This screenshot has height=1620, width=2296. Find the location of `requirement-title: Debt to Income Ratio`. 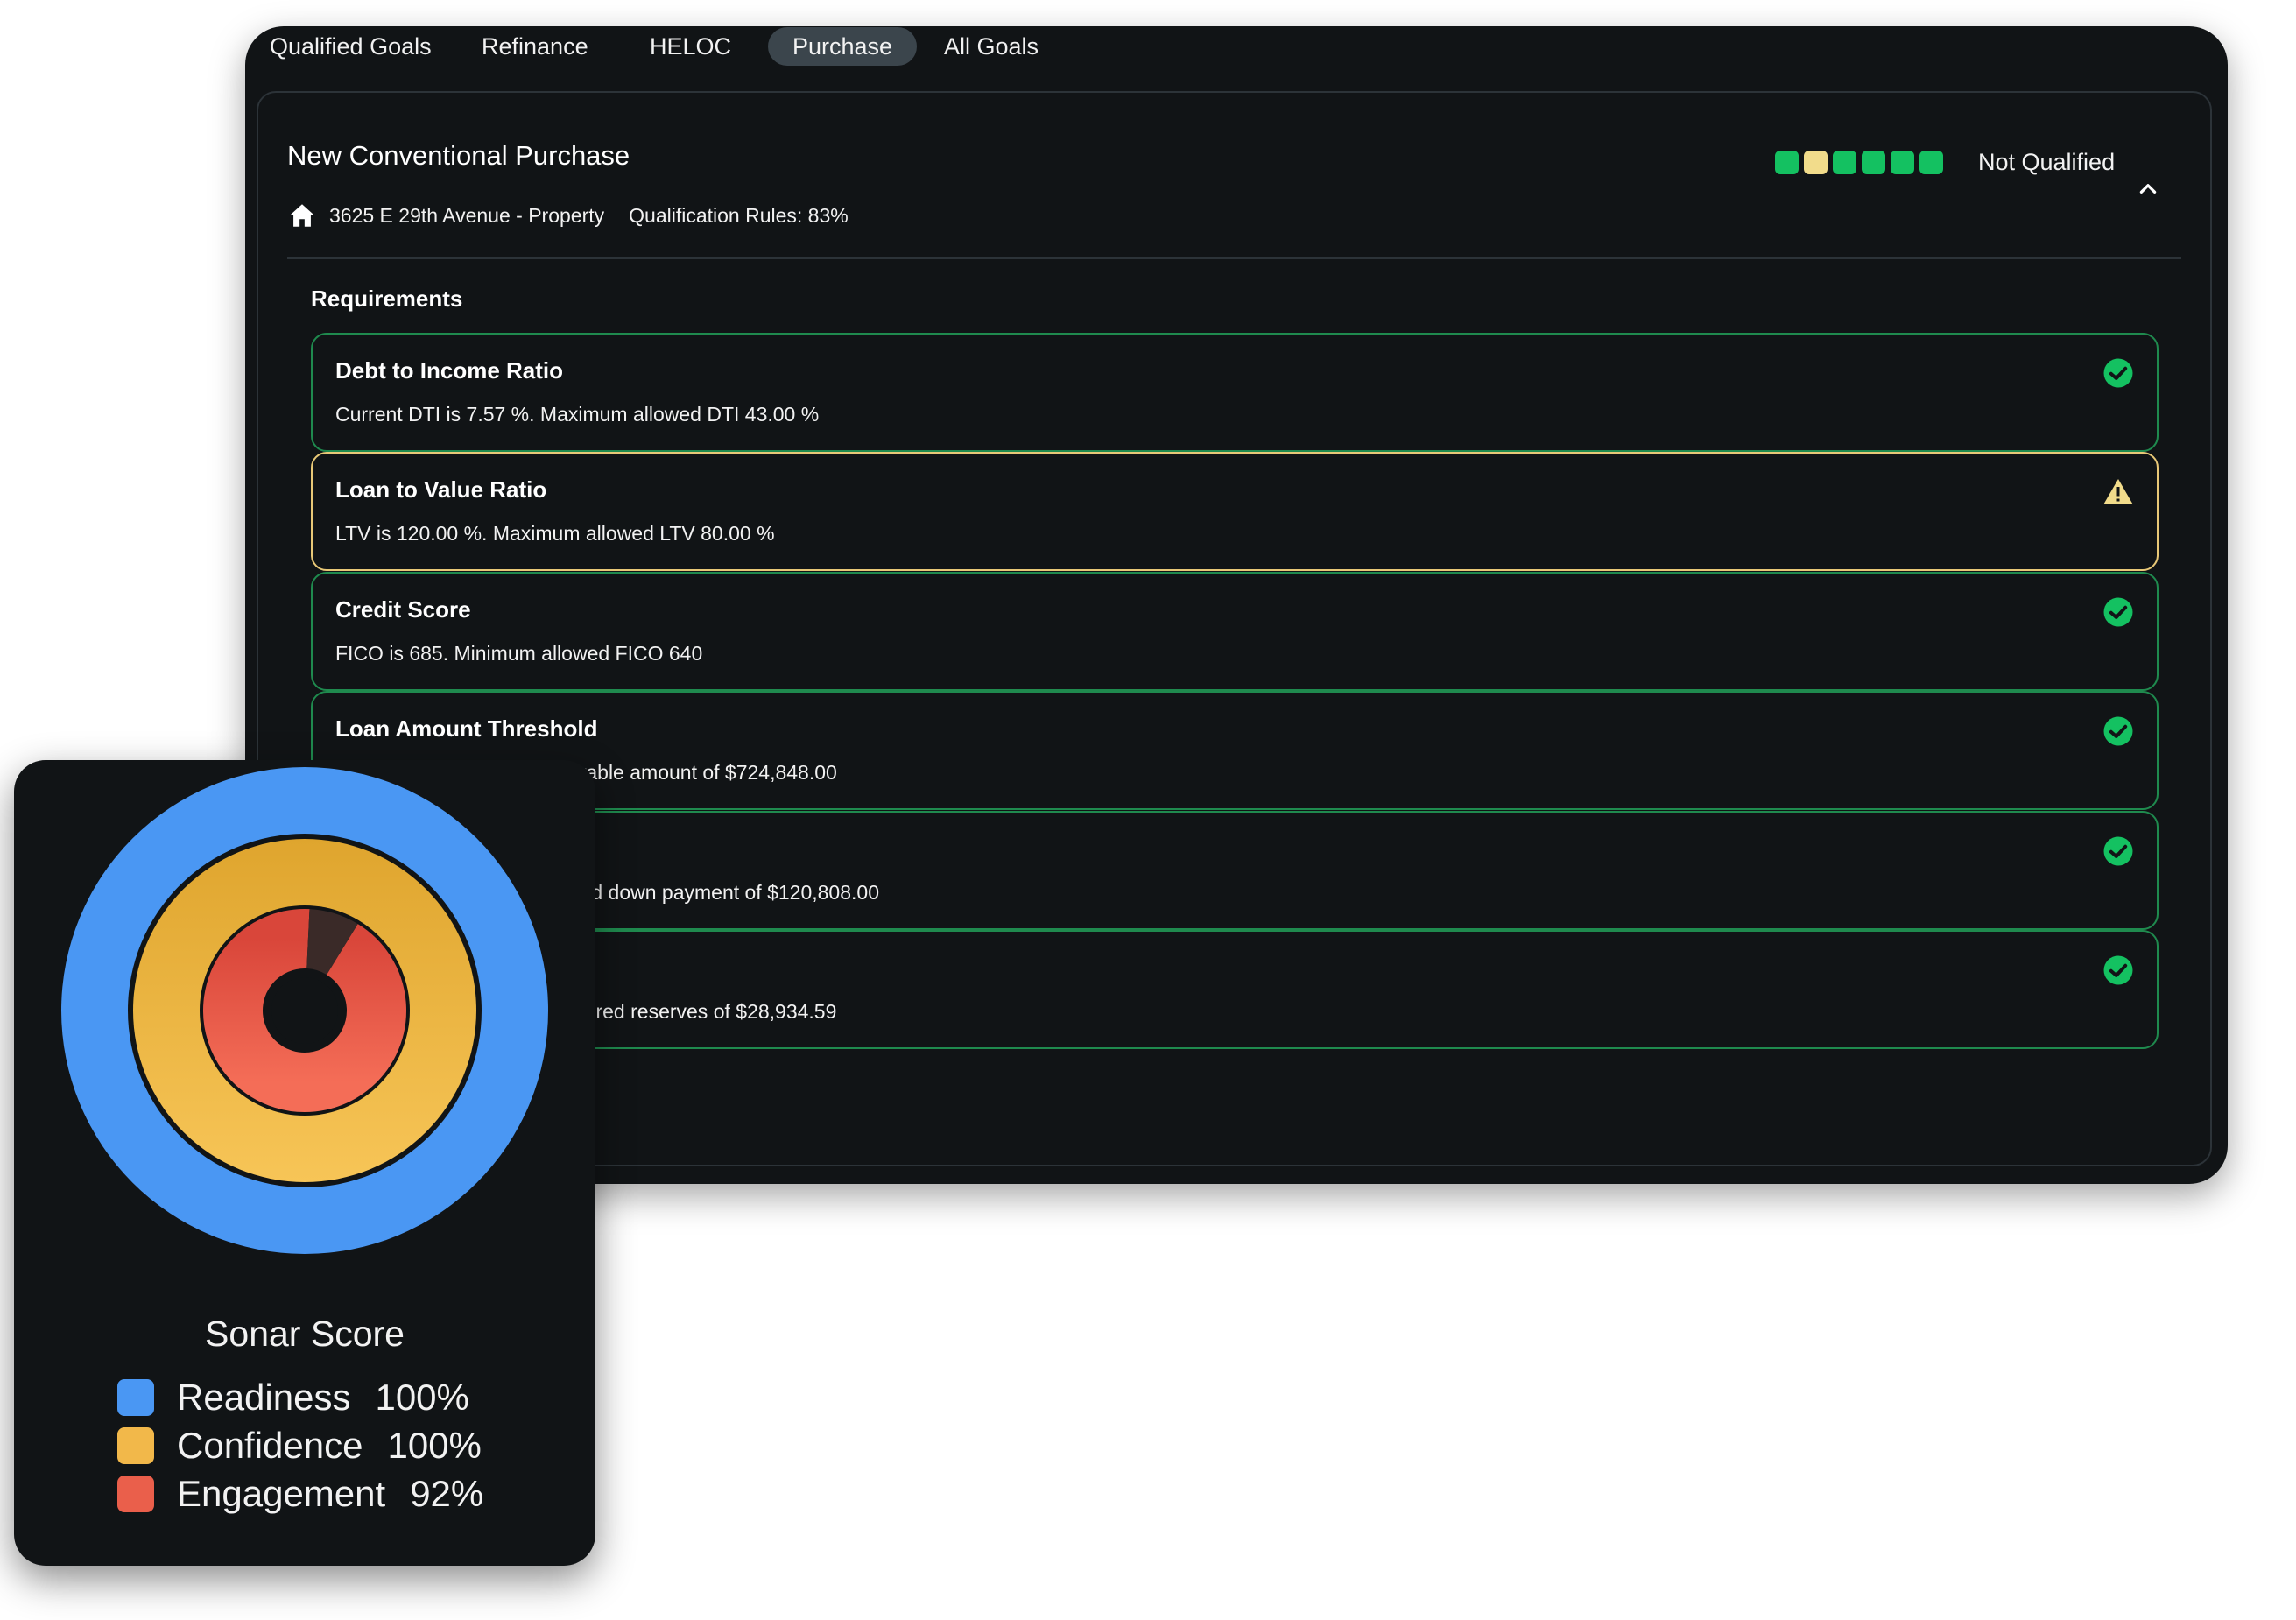

requirement-title: Debt to Income Ratio is located at coordinates (449, 370).